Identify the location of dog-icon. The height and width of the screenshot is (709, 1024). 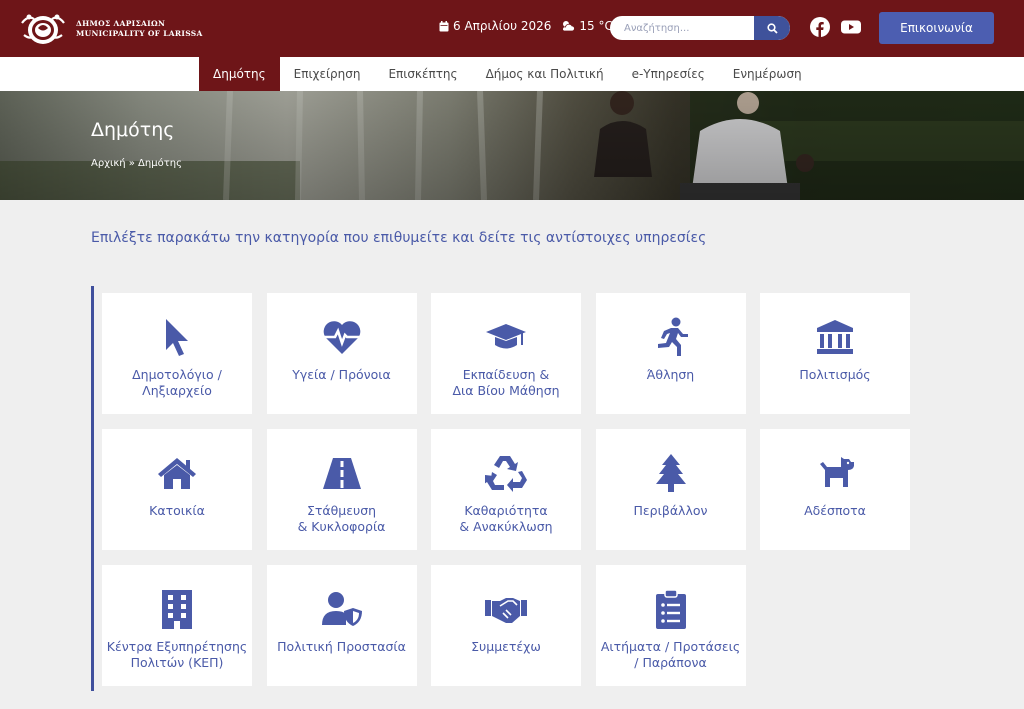
(837, 472).